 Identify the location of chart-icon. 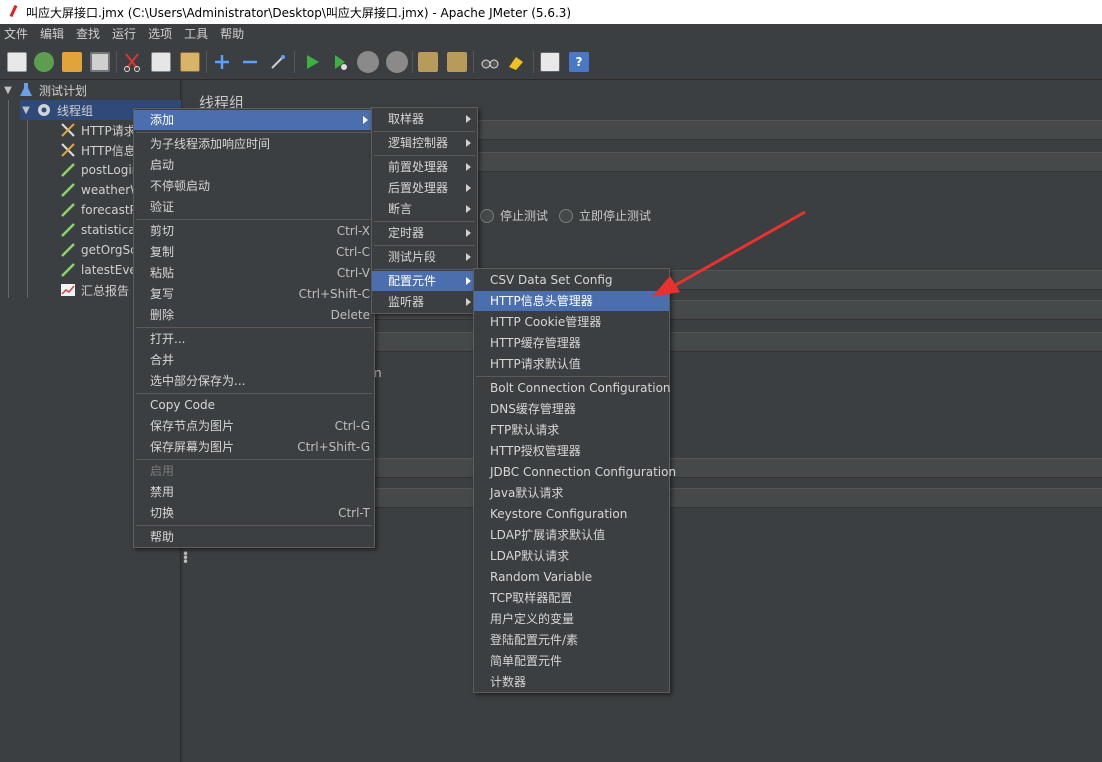
(68, 290).